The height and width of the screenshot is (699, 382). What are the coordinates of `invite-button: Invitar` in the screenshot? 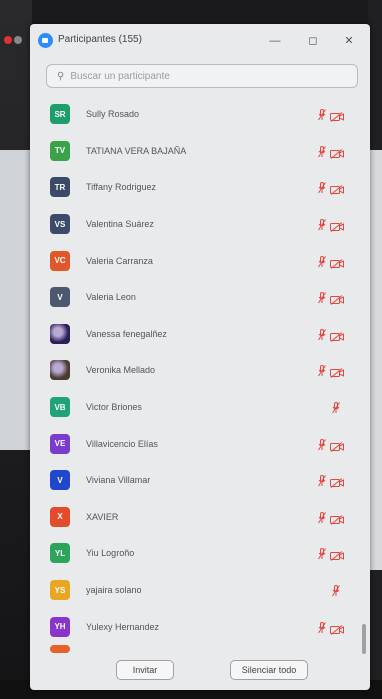 It's located at (145, 670).